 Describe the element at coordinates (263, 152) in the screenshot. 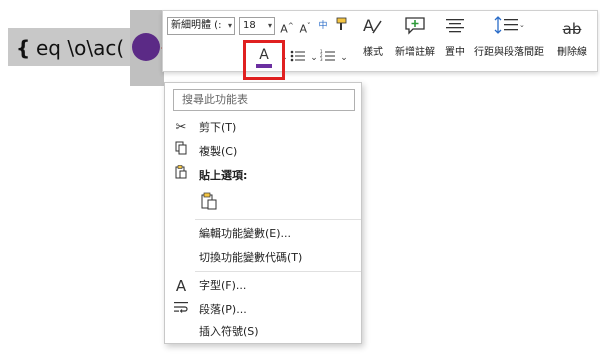

I see `menu-item-copy: 複製(C)` at that location.